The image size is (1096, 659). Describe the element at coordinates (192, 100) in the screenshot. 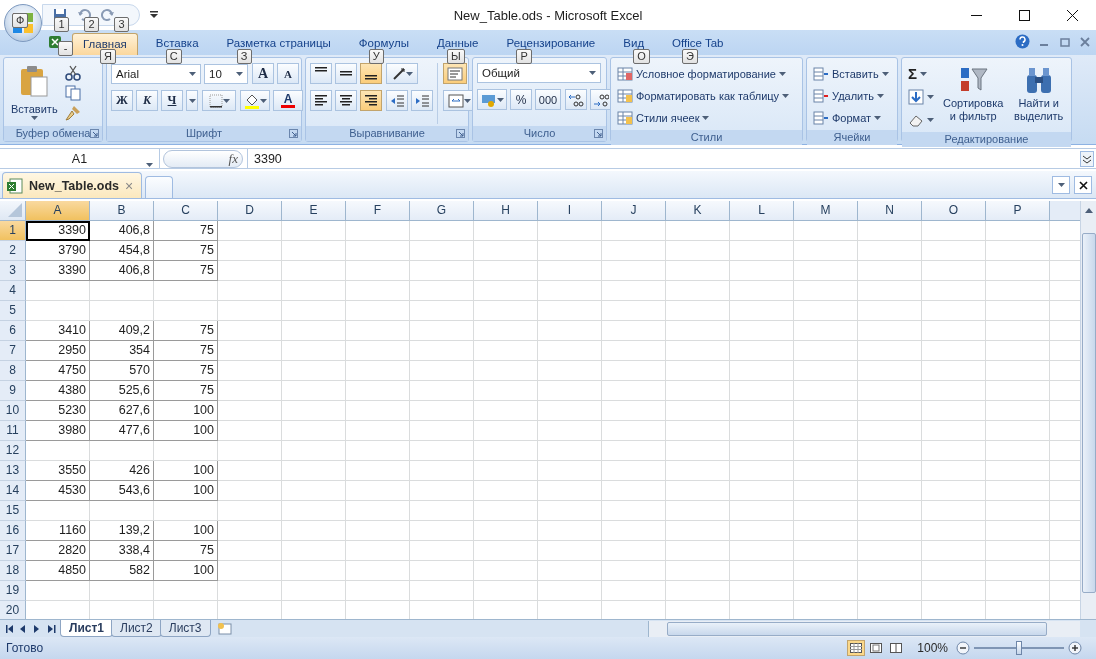

I see `underline-menu-button` at that location.